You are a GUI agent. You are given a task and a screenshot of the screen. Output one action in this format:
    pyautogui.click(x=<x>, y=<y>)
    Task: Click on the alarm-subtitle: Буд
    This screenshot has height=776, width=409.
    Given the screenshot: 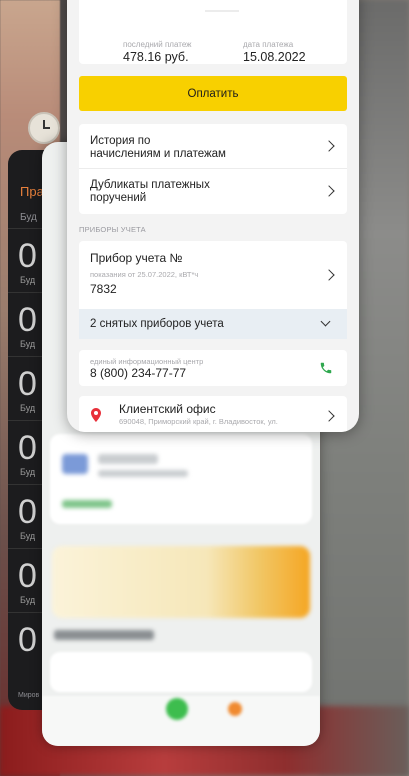 What is the action you would take?
    pyautogui.click(x=28, y=217)
    